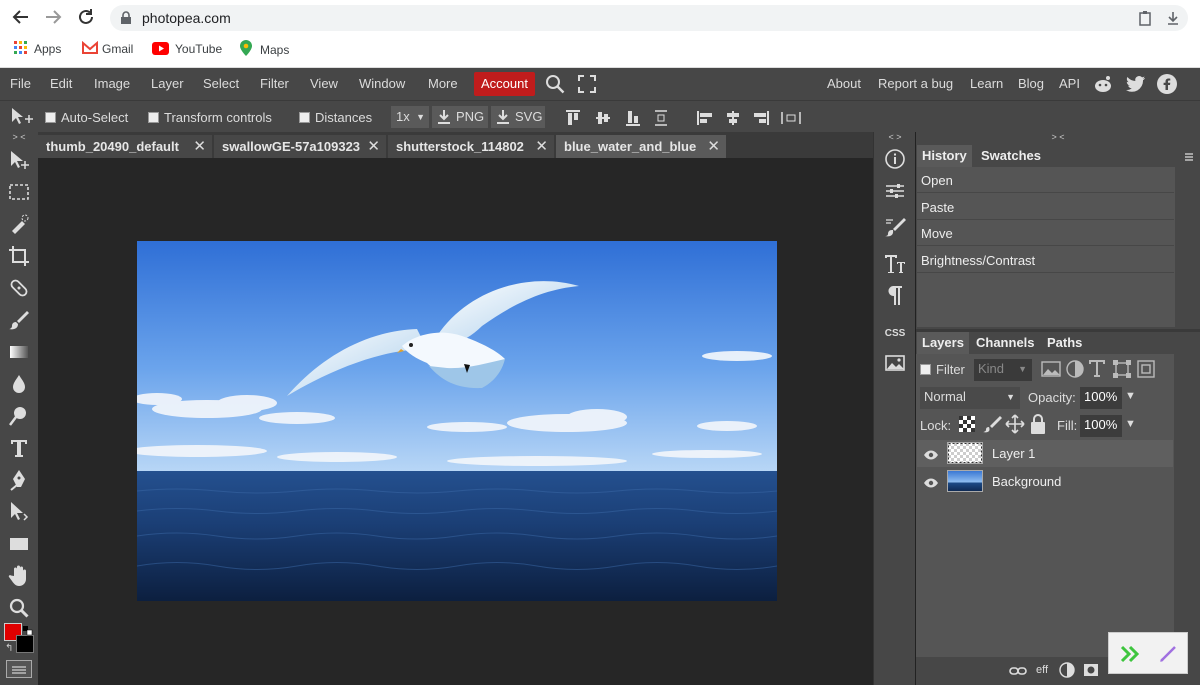 This screenshot has width=1200, height=685. What do you see at coordinates (19, 224) in the screenshot?
I see `quick-select-tool-icon` at bounding box center [19, 224].